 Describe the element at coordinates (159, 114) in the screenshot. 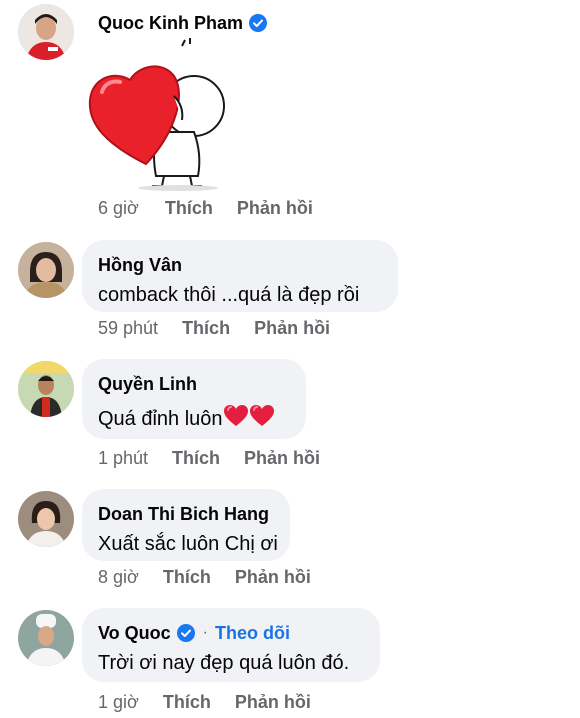

I see `heart-hug-sticker` at that location.